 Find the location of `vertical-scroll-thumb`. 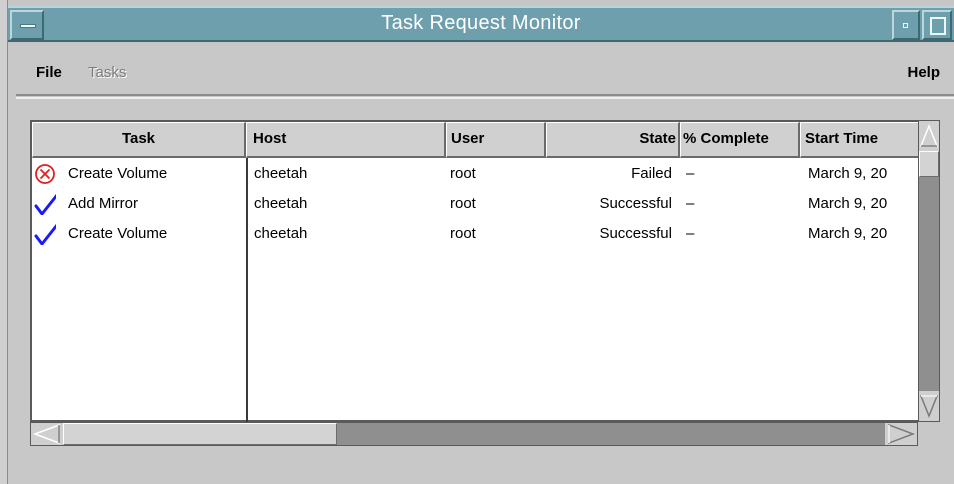

vertical-scroll-thumb is located at coordinates (929, 164).